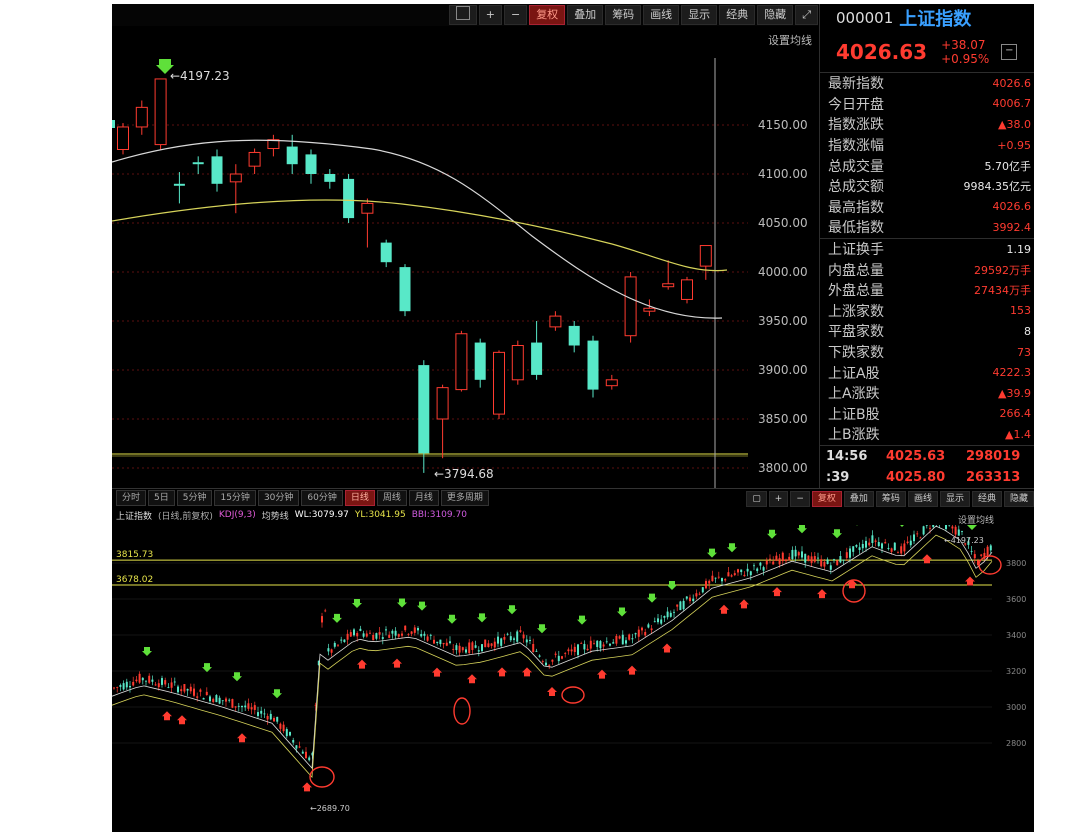 The height and width of the screenshot is (836, 1080). I want to click on quote-row-value: 1.19, so click(1019, 249).